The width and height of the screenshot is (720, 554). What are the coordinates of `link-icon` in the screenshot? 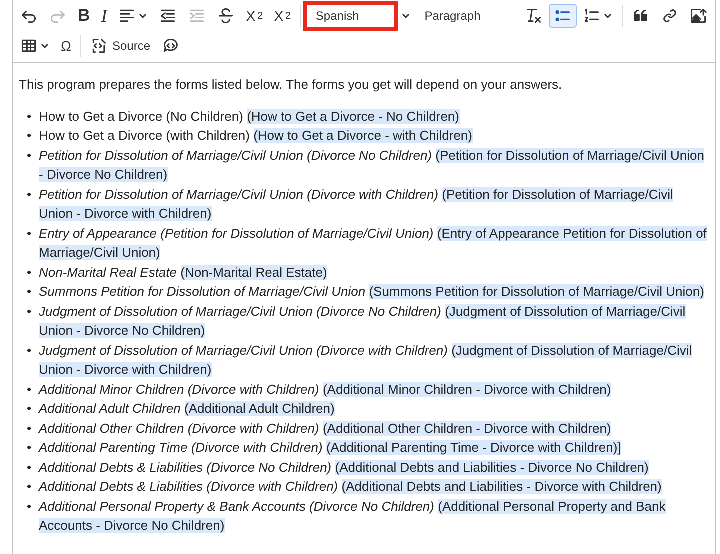 It's located at (670, 16).